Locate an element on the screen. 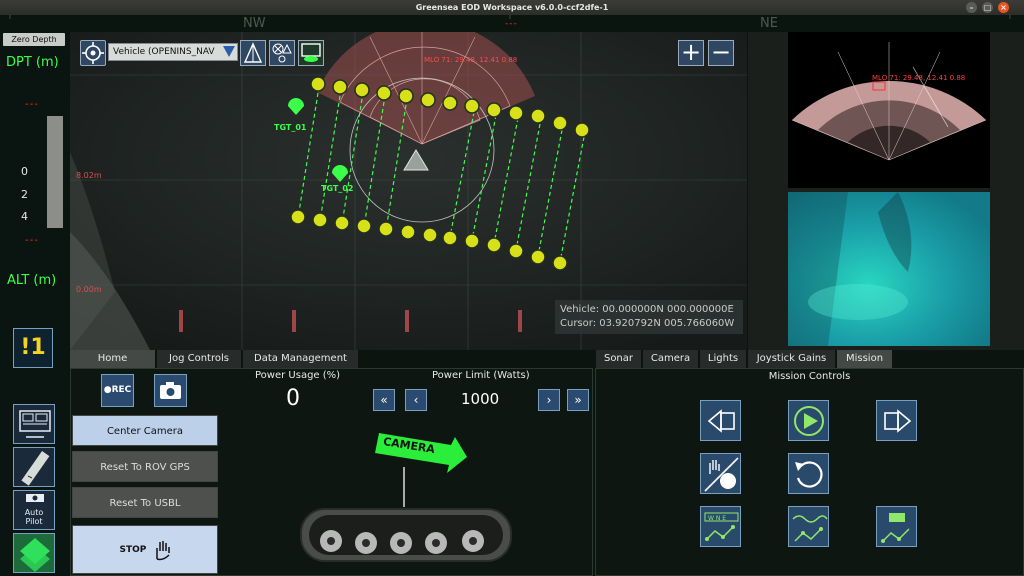 Image resolution: width=1024 pixels, height=576 pixels. waterline-path-icon is located at coordinates (810, 528).